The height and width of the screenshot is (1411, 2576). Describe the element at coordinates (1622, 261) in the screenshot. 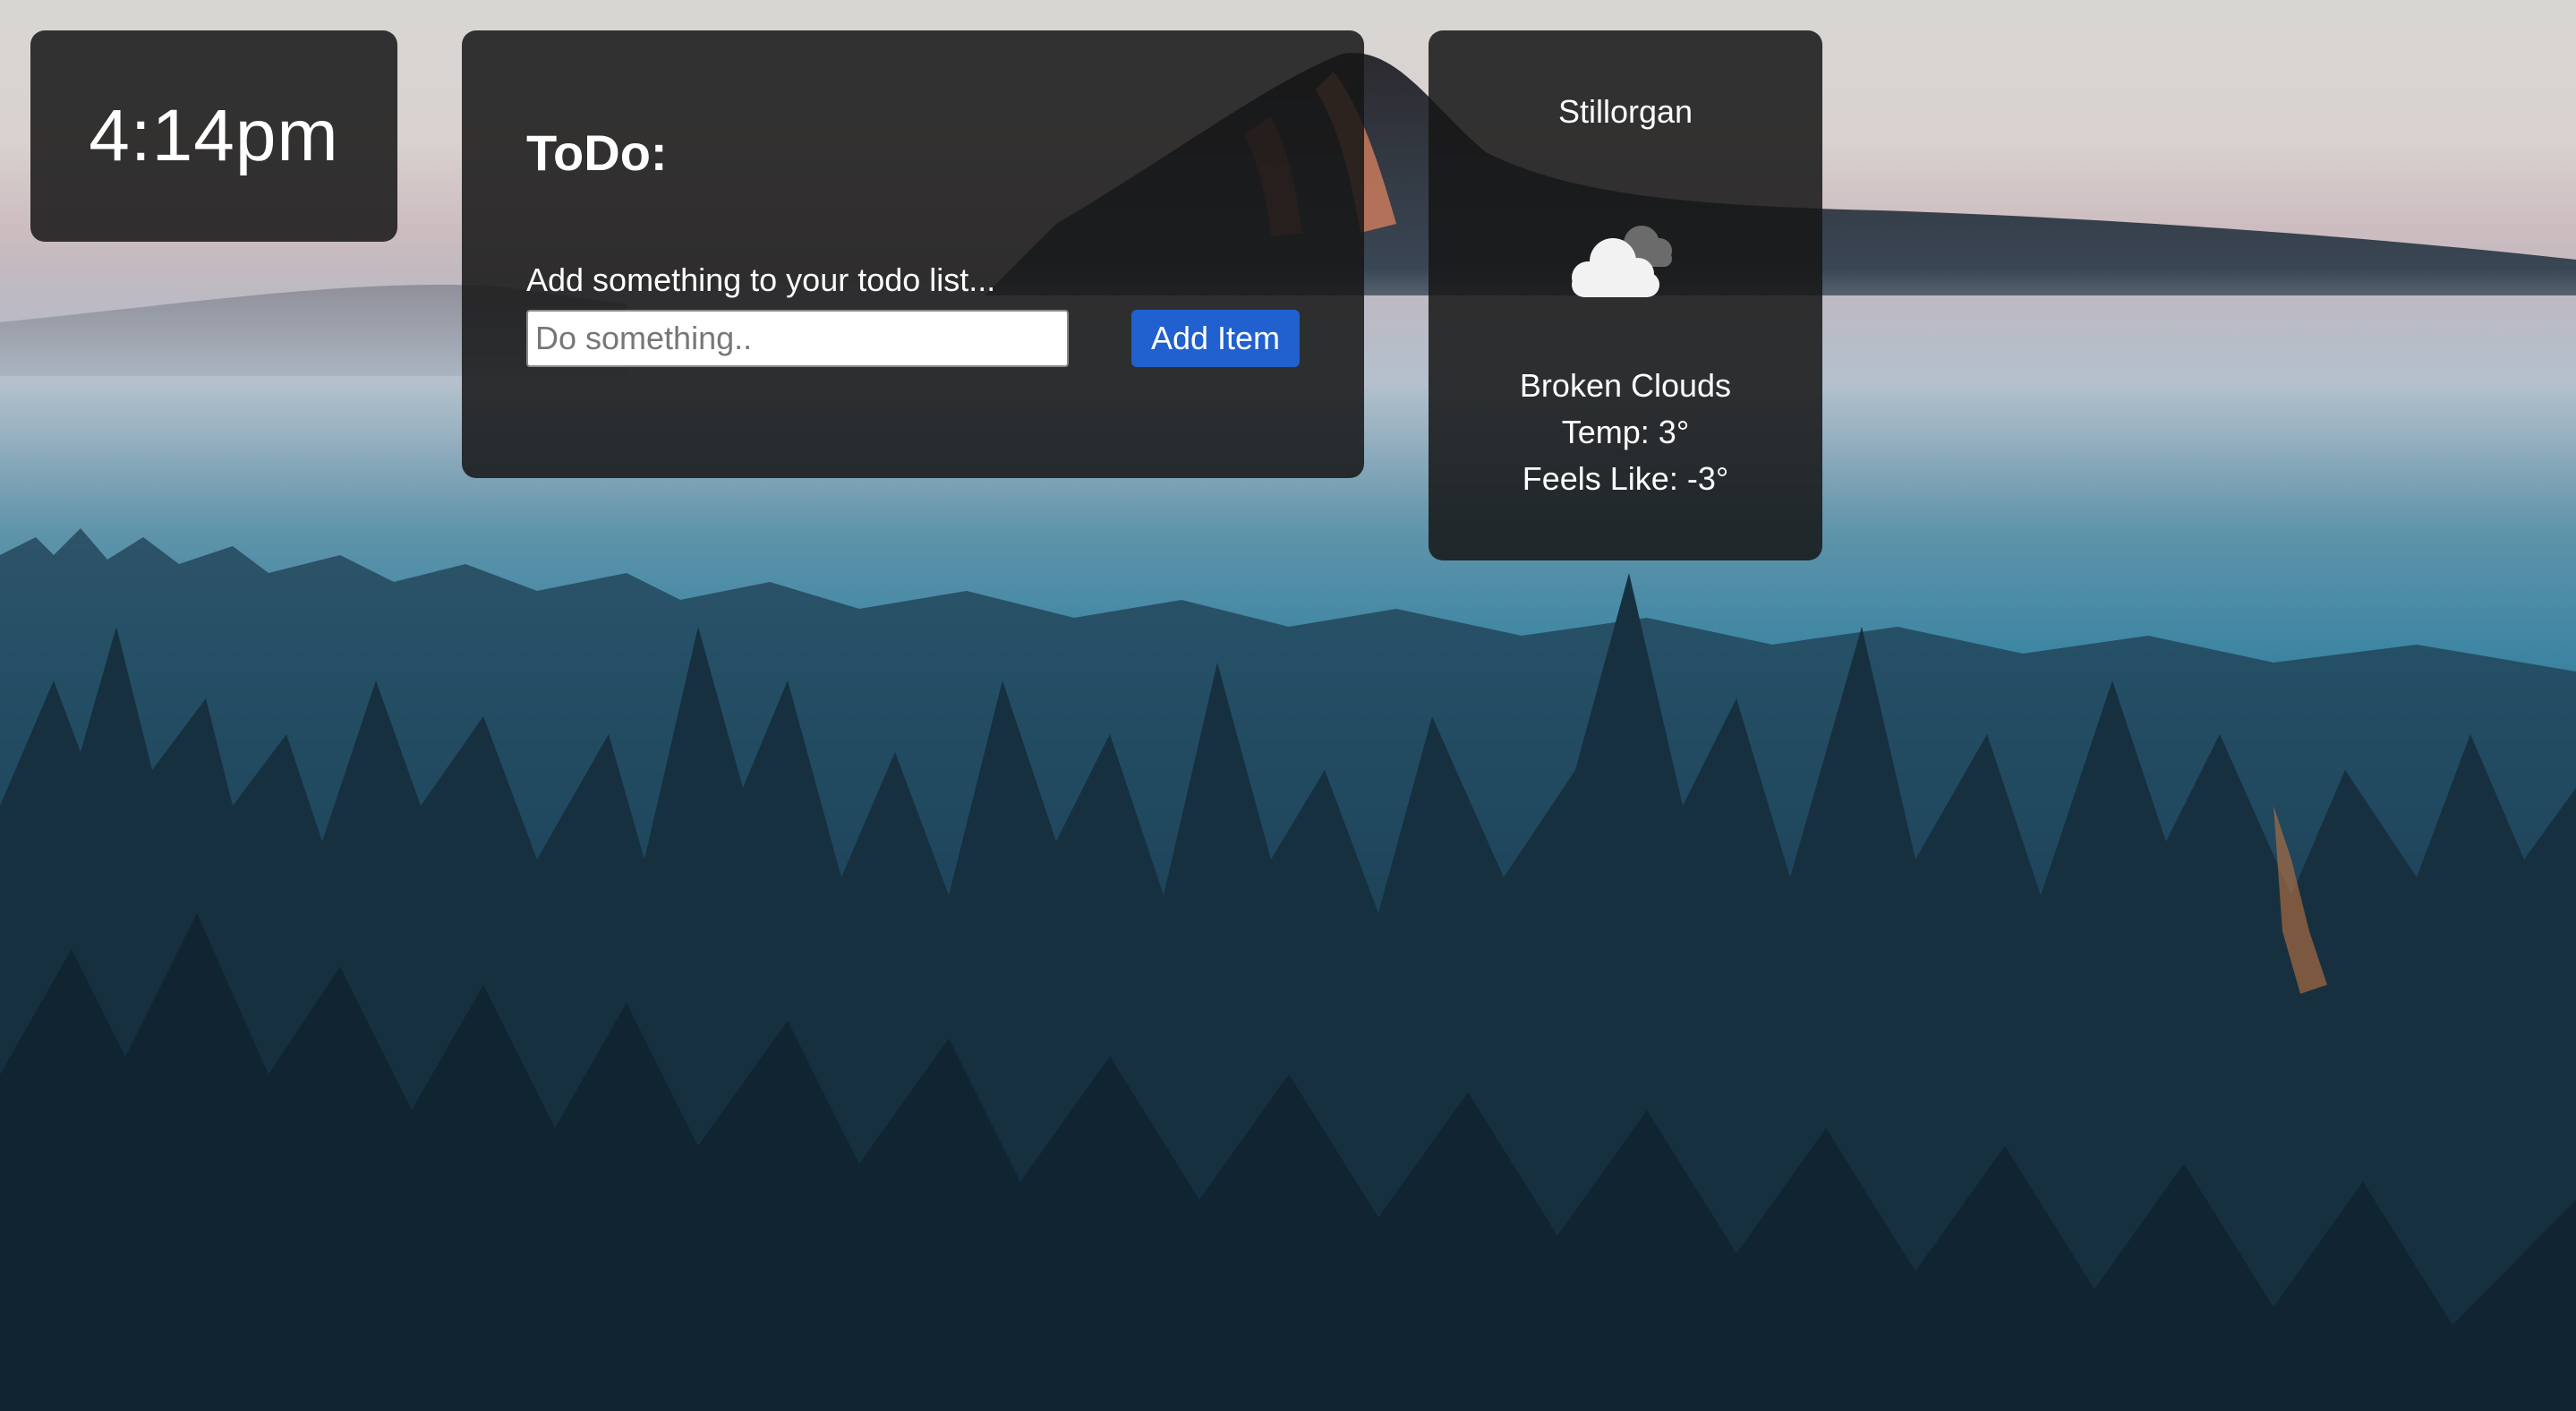

I see `broken-clouds-icon` at that location.